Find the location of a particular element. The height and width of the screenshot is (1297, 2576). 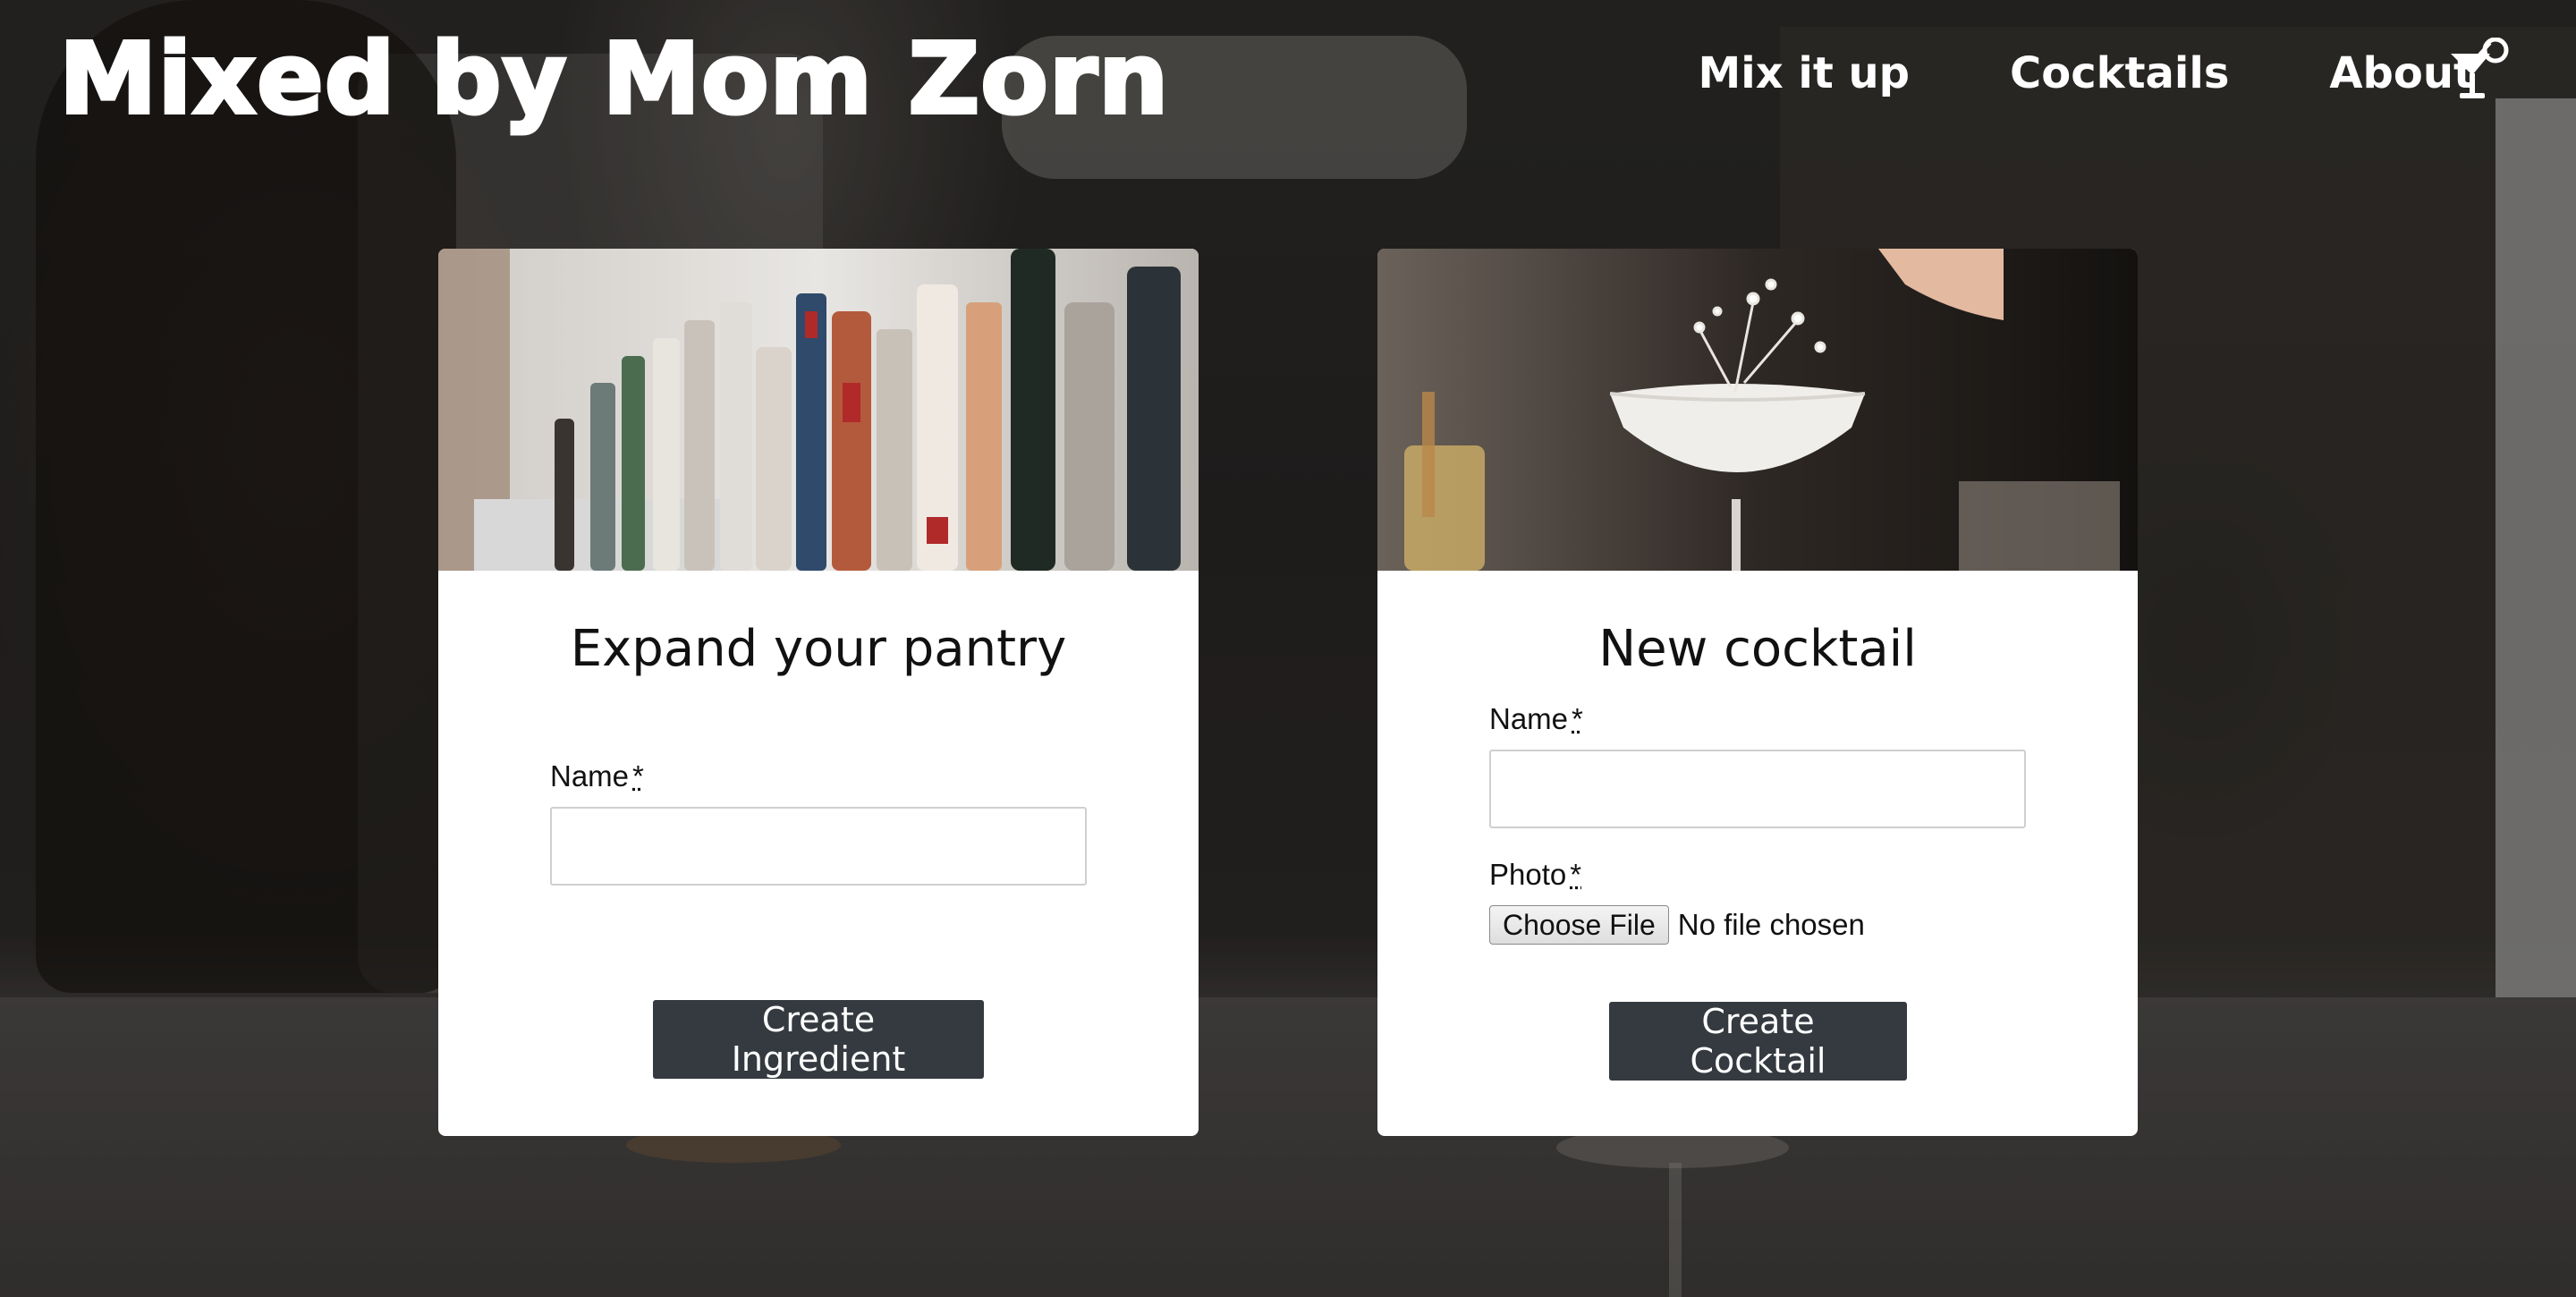

create-cocktail-button: Create Cocktail is located at coordinates (1758, 1041).